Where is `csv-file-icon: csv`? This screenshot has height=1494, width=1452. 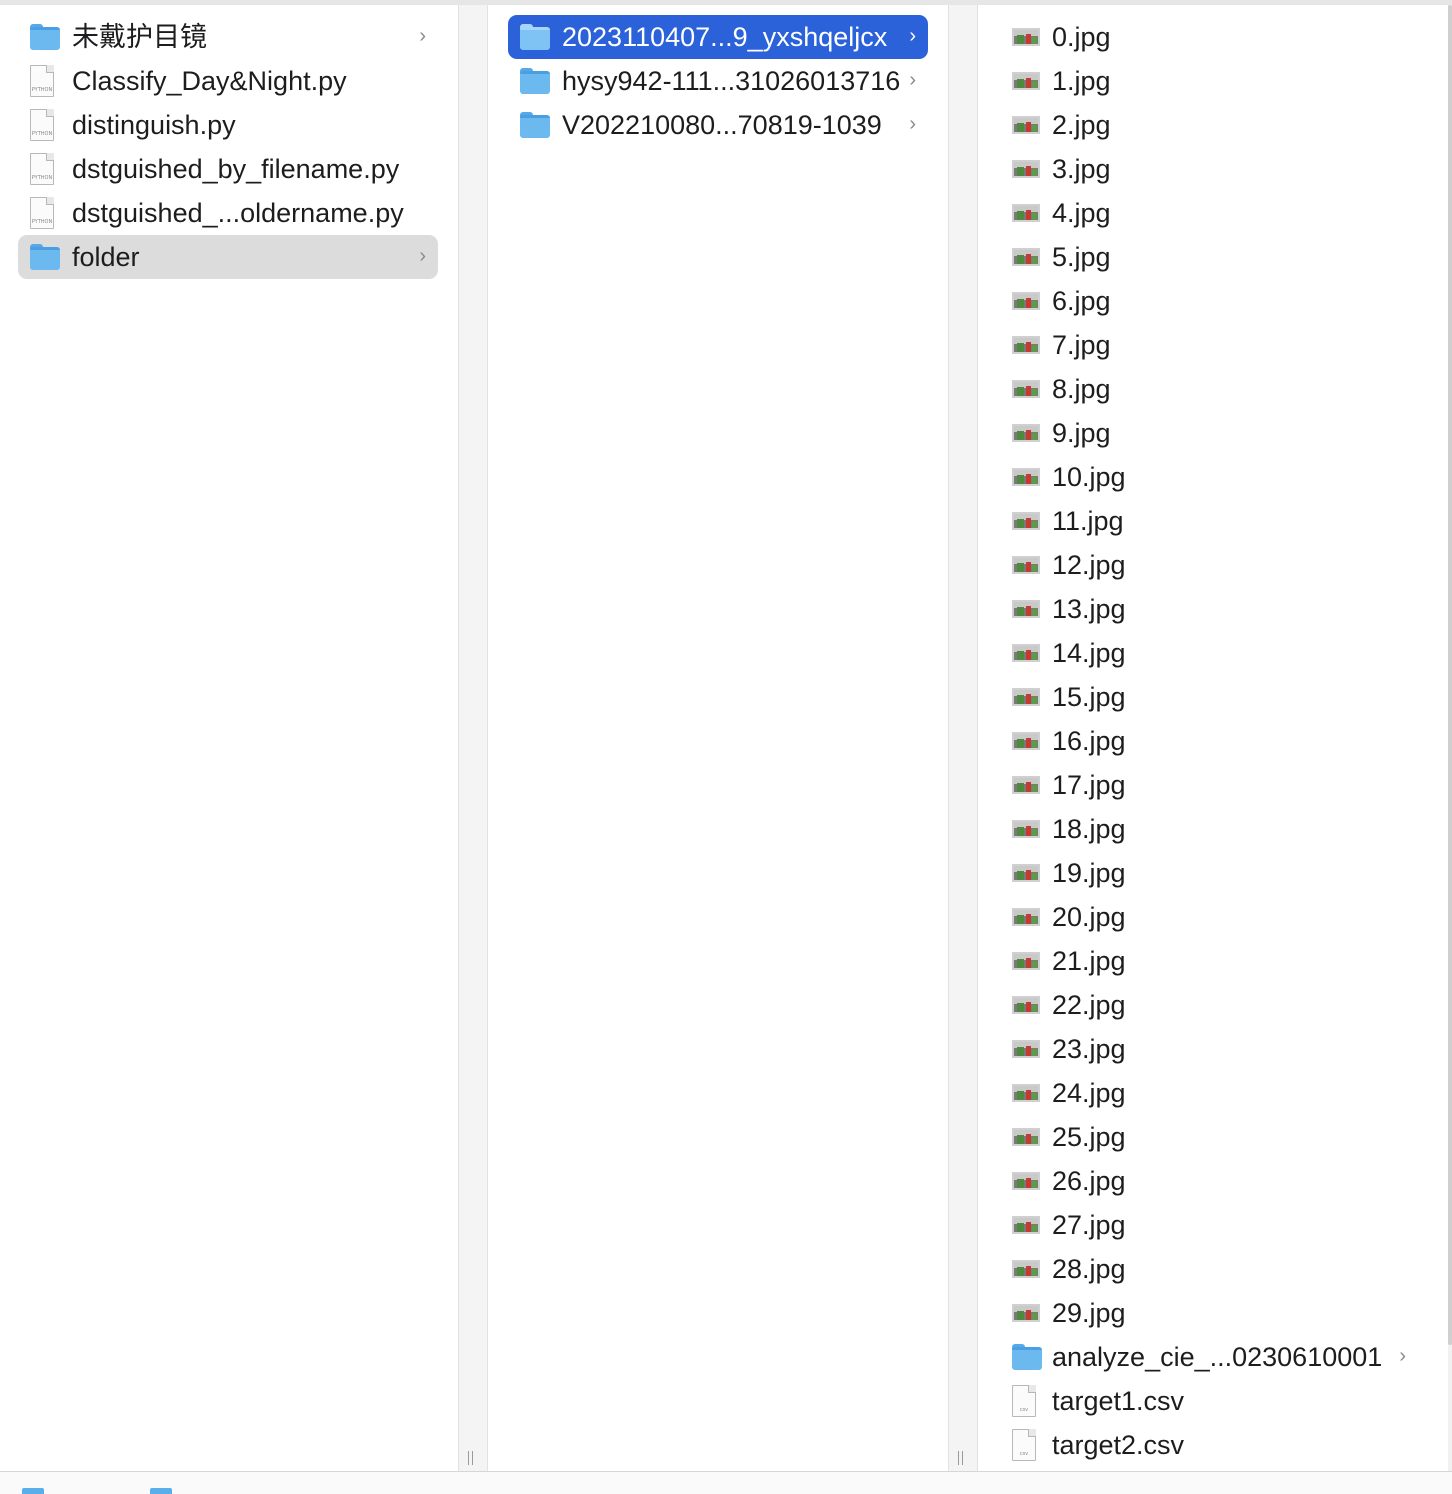 csv-file-icon: csv is located at coordinates (1024, 1445).